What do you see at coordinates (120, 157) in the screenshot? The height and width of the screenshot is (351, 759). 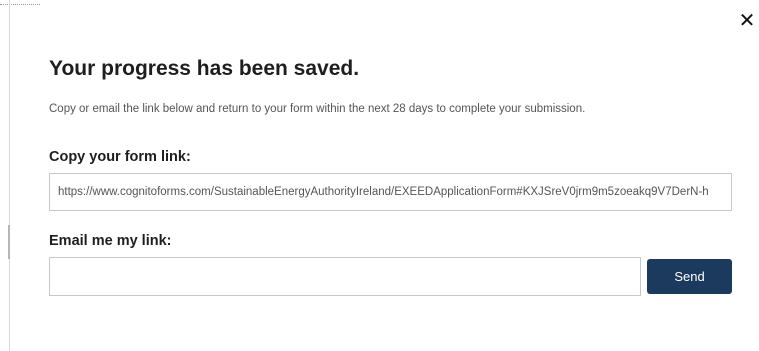 I see `copy-link-label: Copy your form link:` at bounding box center [120, 157].